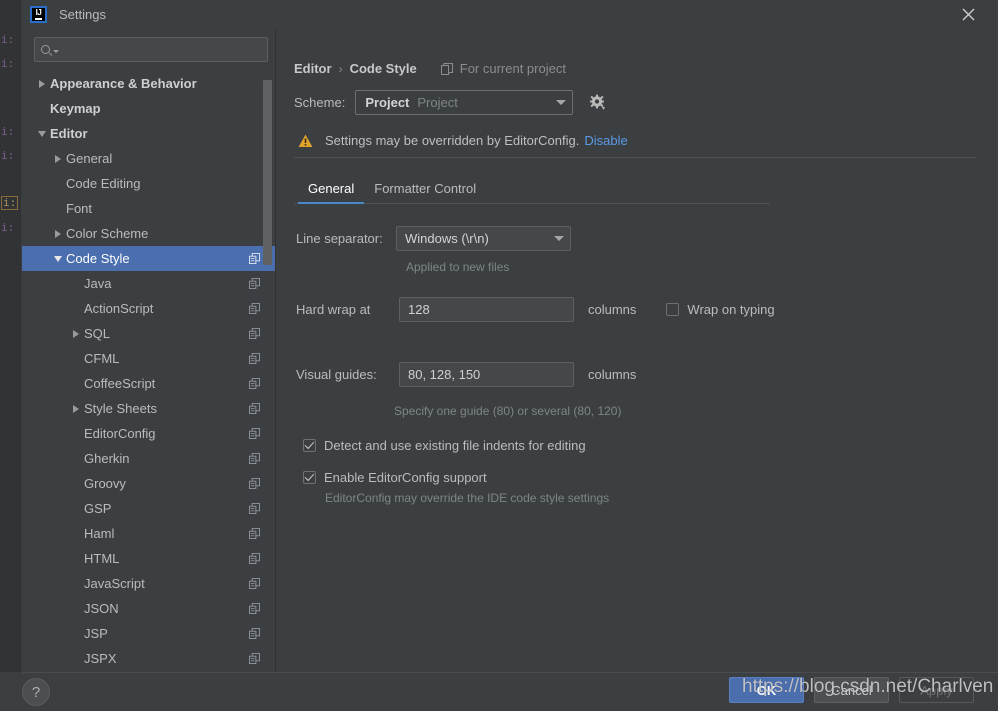 This screenshot has height=711, width=998. What do you see at coordinates (464, 102) in the screenshot?
I see `scheme-select: Project Project` at bounding box center [464, 102].